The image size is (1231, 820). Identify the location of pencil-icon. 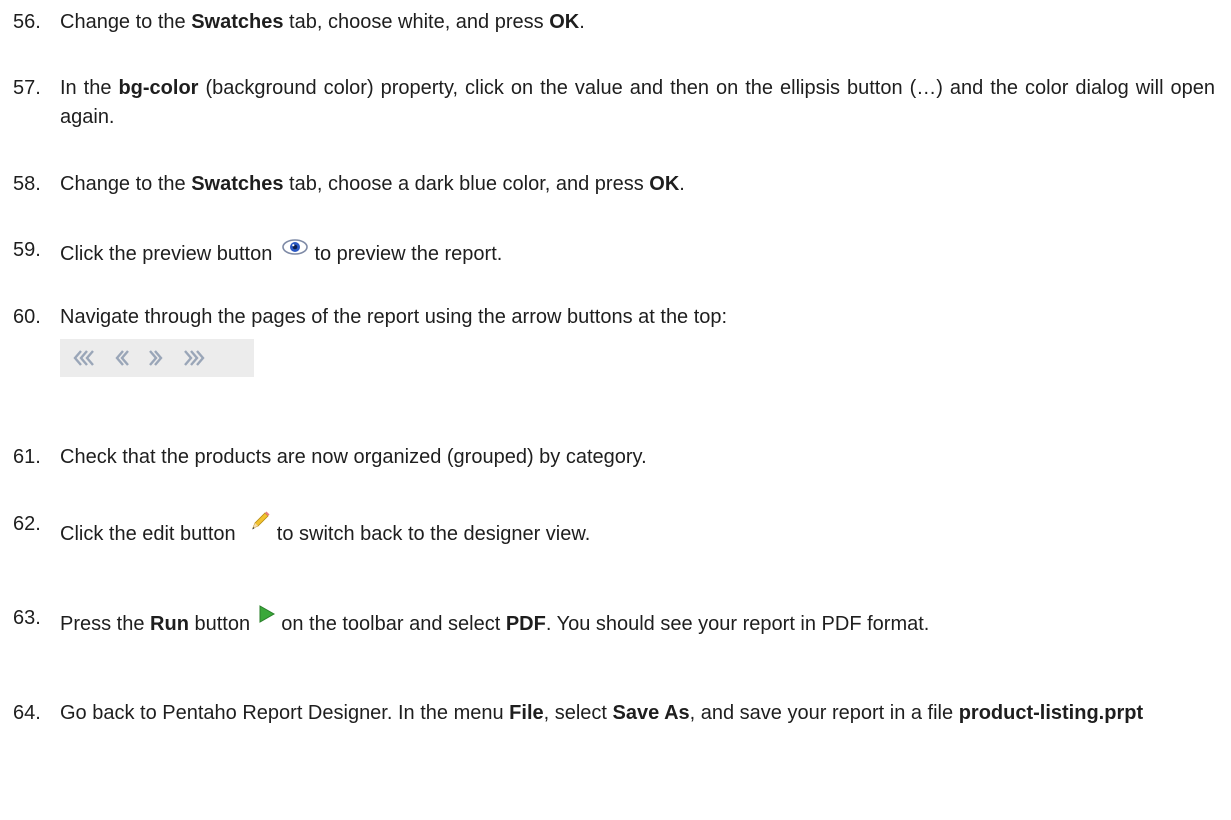
(260, 525).